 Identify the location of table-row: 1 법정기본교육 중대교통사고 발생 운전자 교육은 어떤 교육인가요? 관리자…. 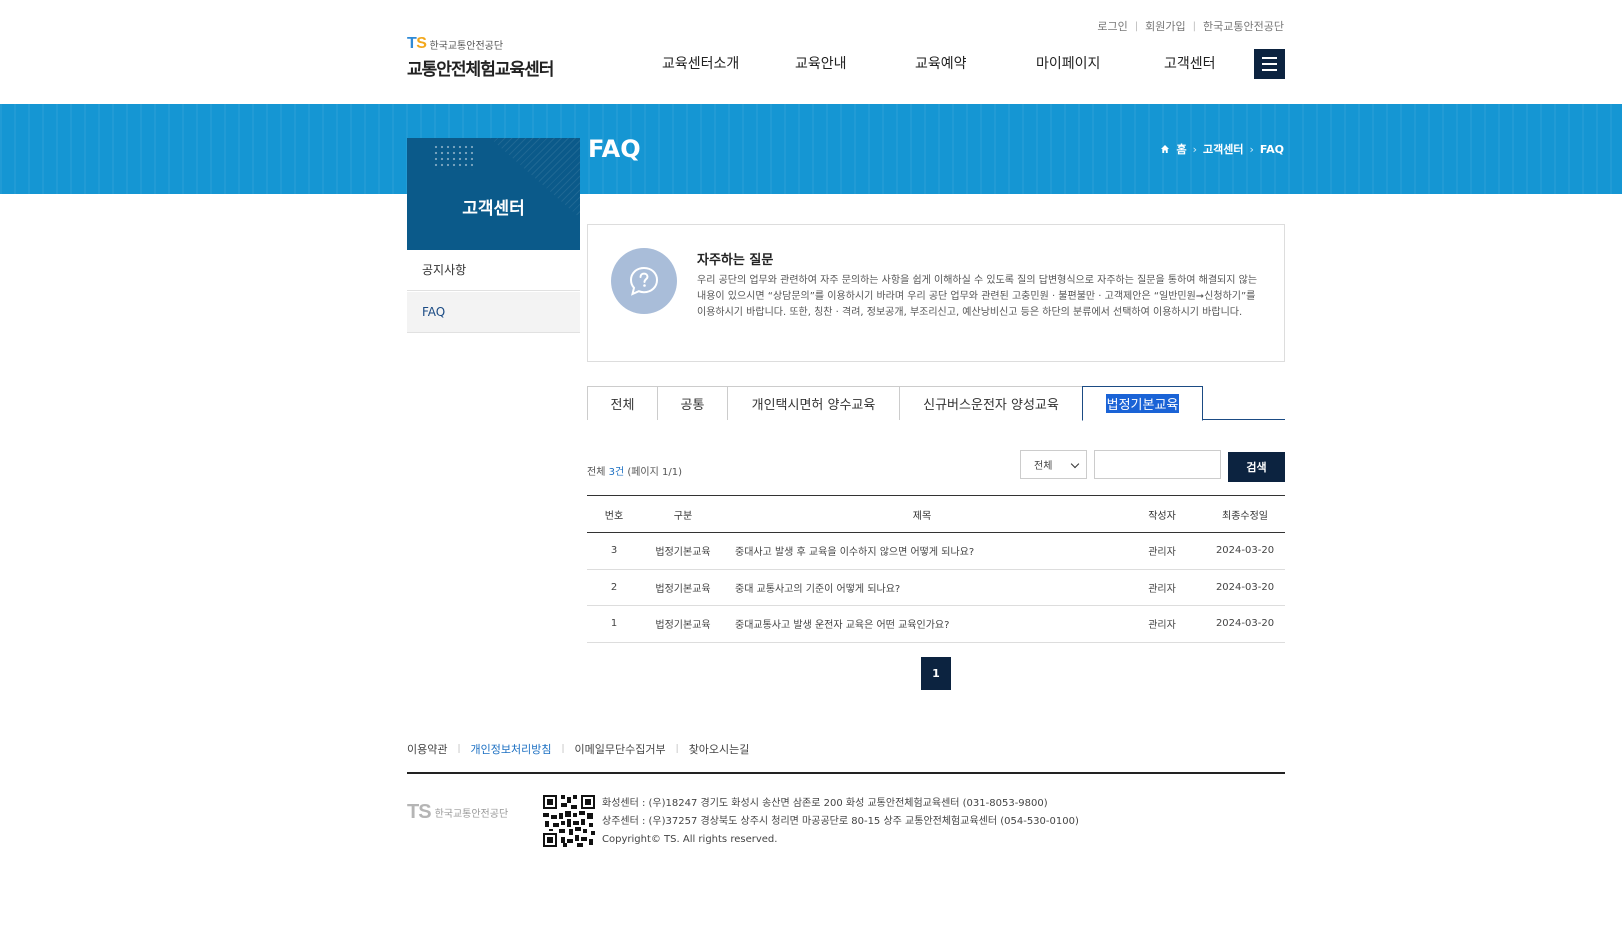
(936, 624).